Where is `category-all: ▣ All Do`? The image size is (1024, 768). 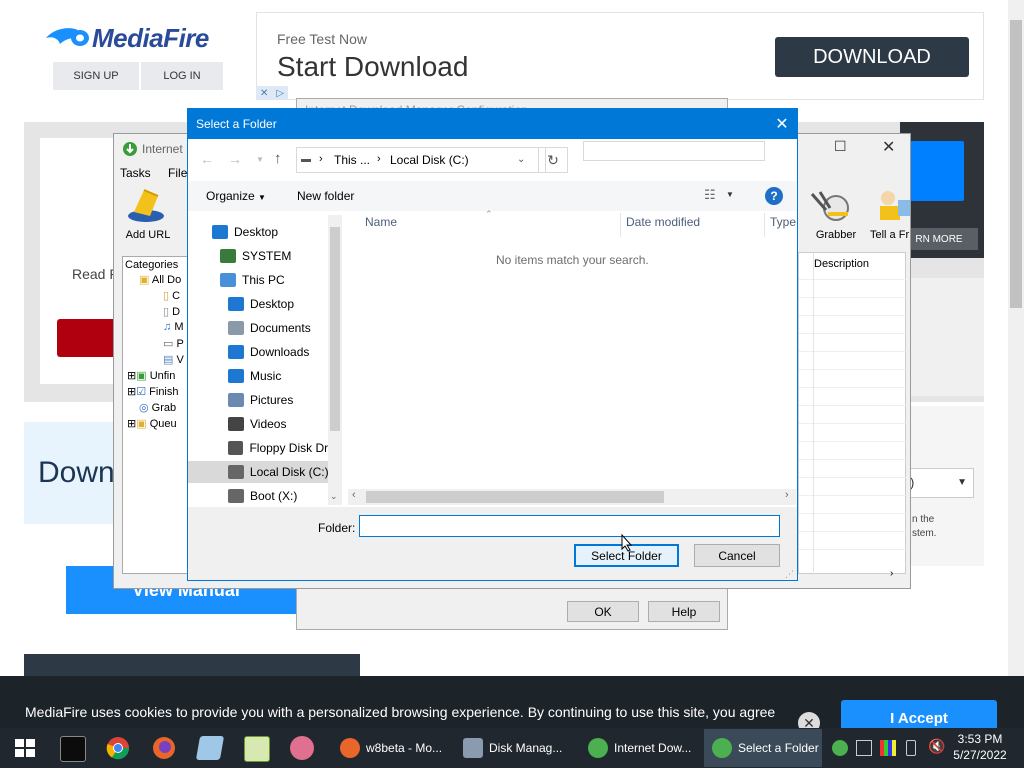 category-all: ▣ All Do is located at coordinates (160, 279).